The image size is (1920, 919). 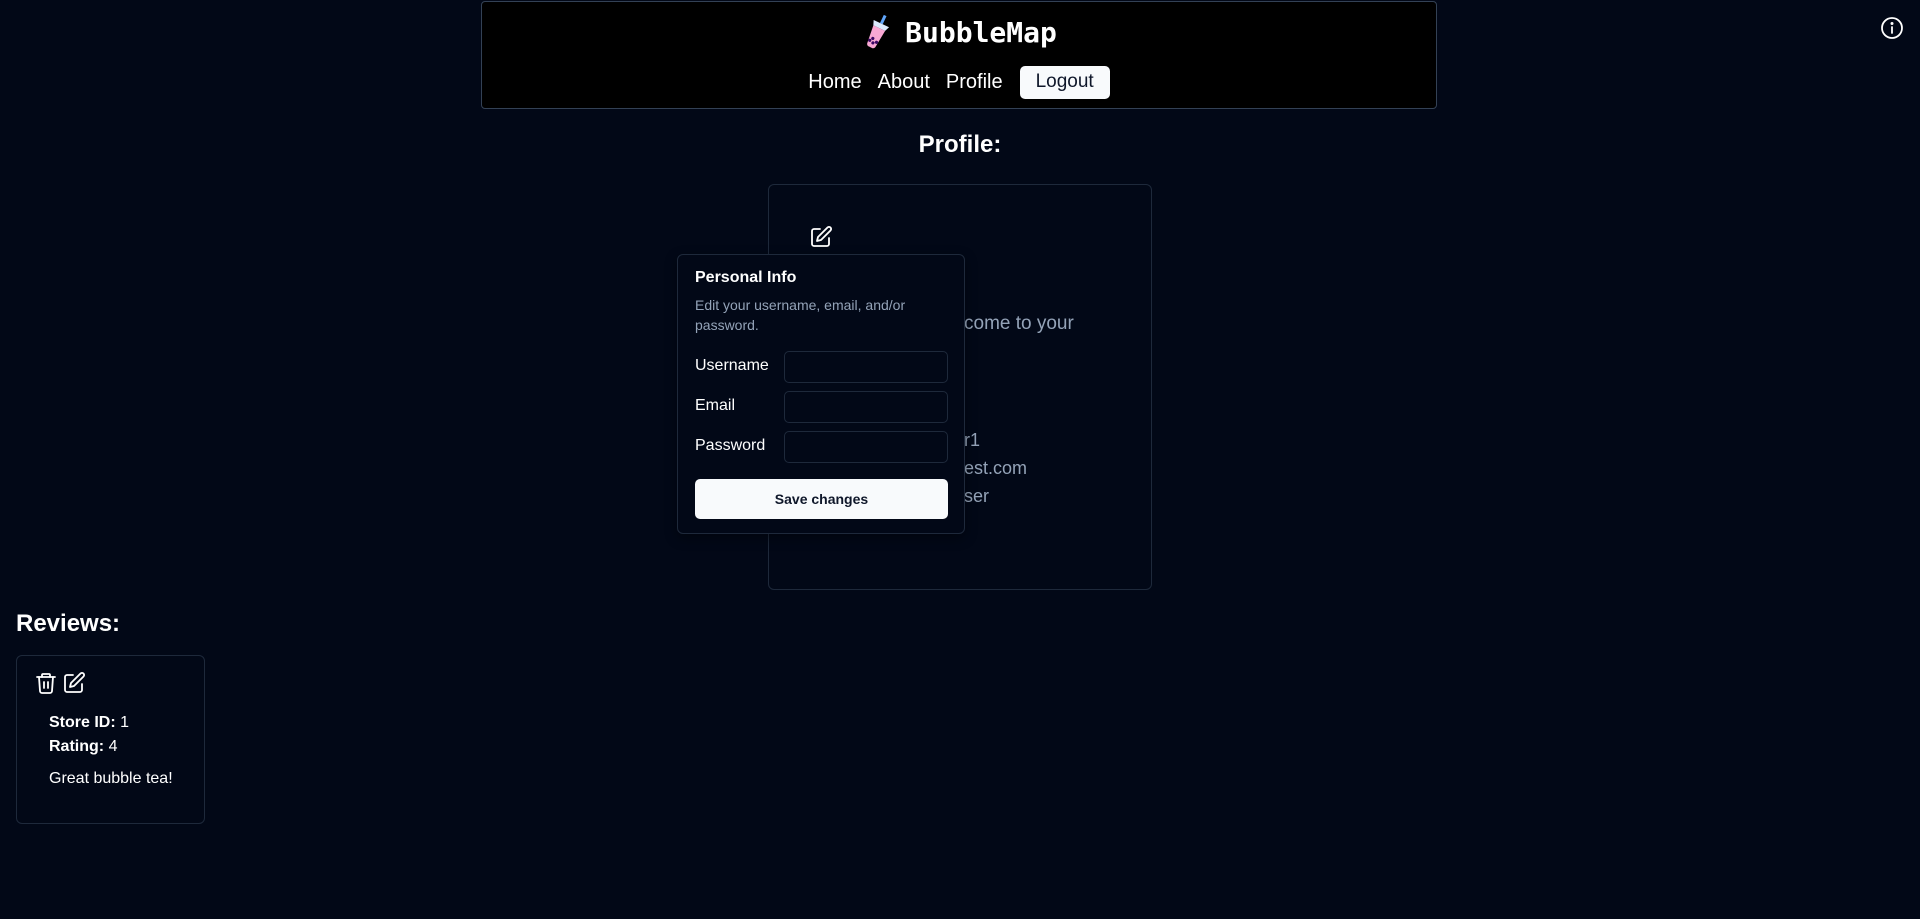 I want to click on store-id-label: Store ID:, so click(x=82, y=722).